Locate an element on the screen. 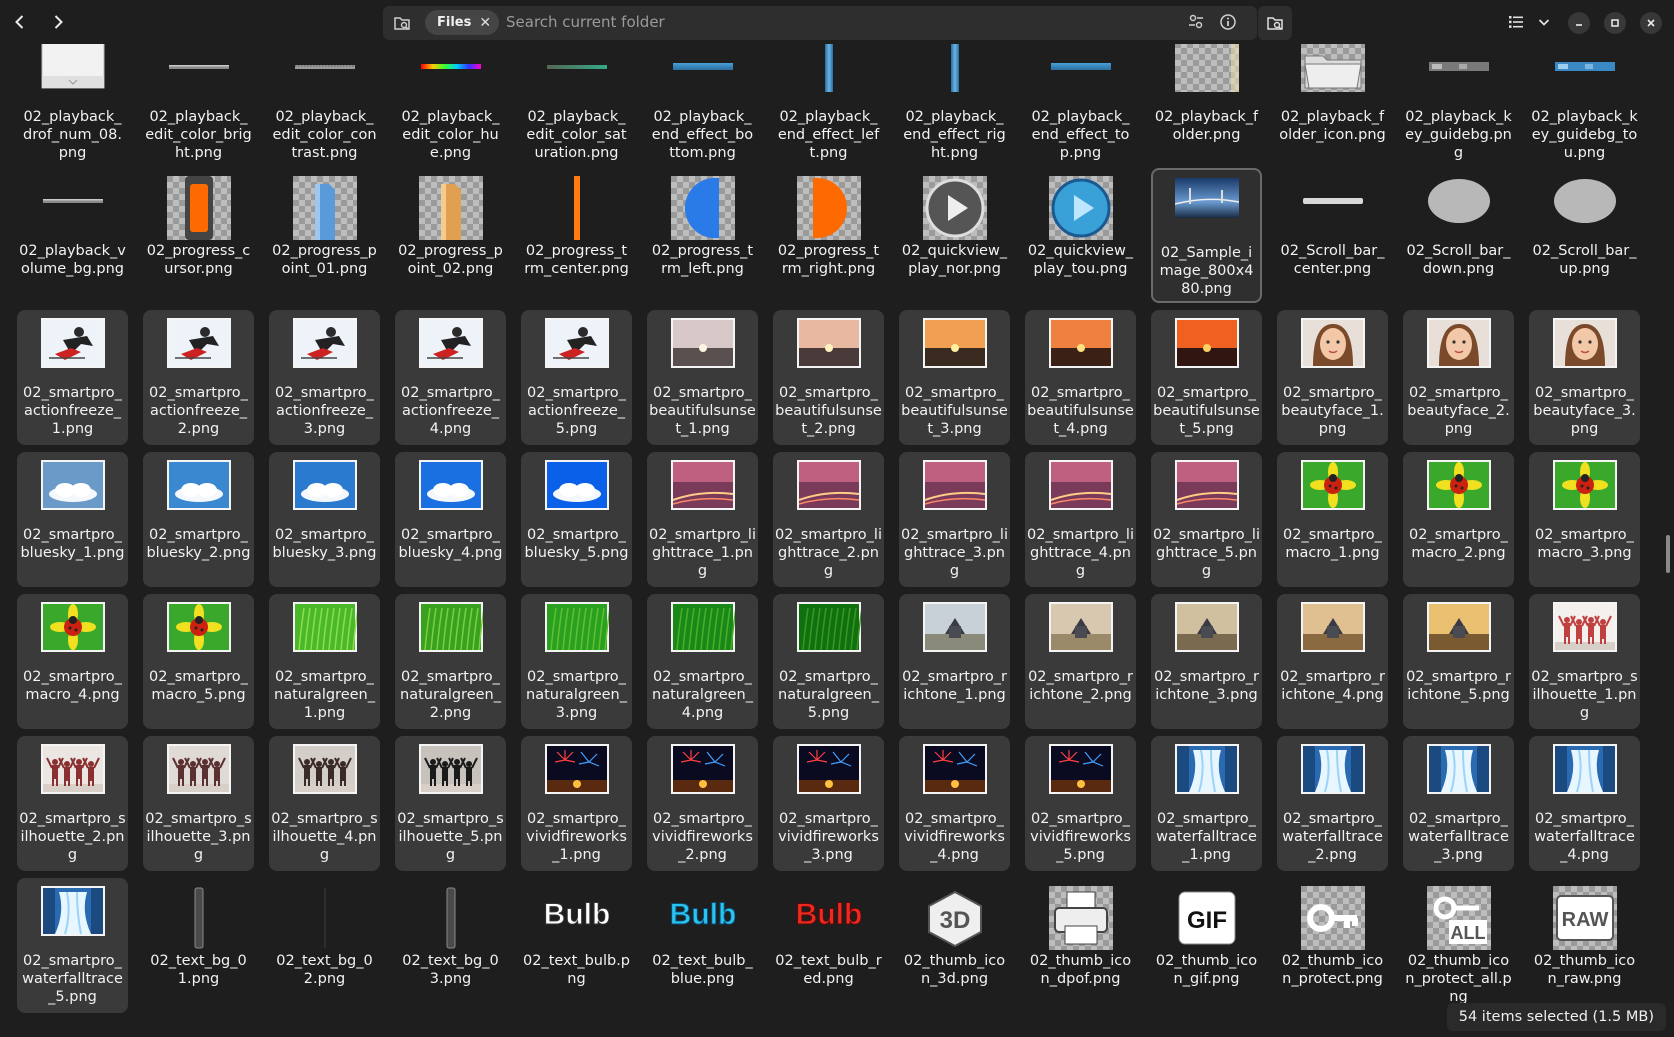  file-item: 02_progress_trm_center.png is located at coordinates (576, 235).